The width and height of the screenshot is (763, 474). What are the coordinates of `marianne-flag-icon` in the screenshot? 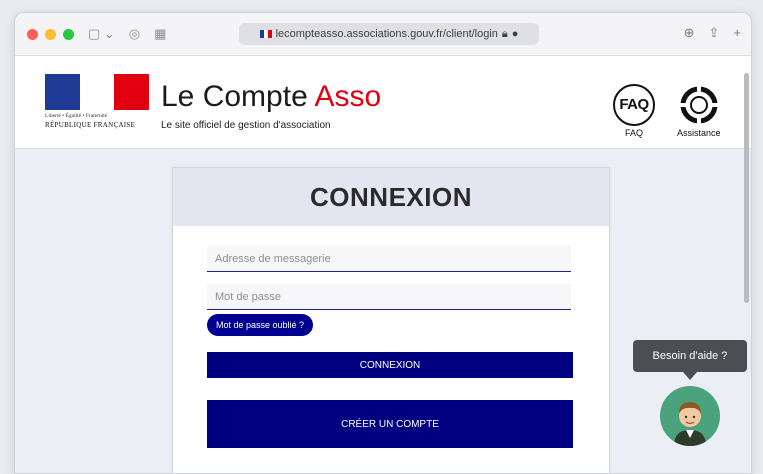 It's located at (97, 92).